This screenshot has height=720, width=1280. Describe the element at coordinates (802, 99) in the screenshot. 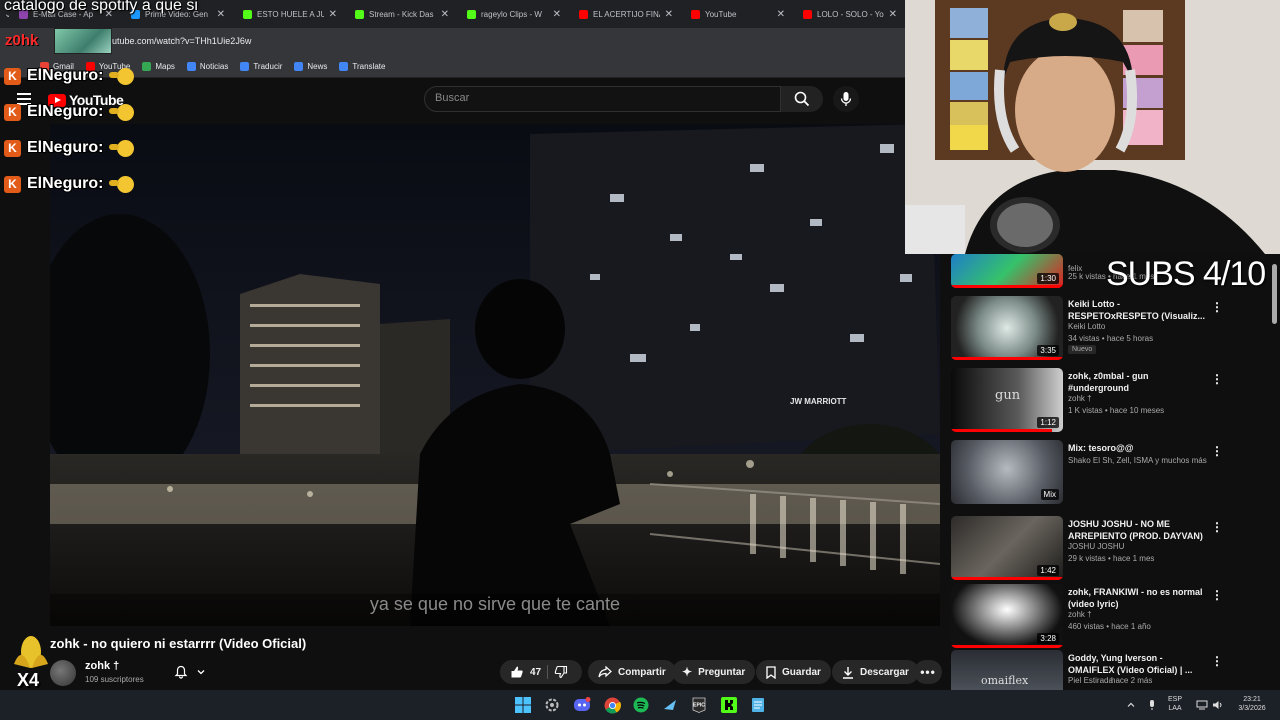

I see `search-button` at that location.